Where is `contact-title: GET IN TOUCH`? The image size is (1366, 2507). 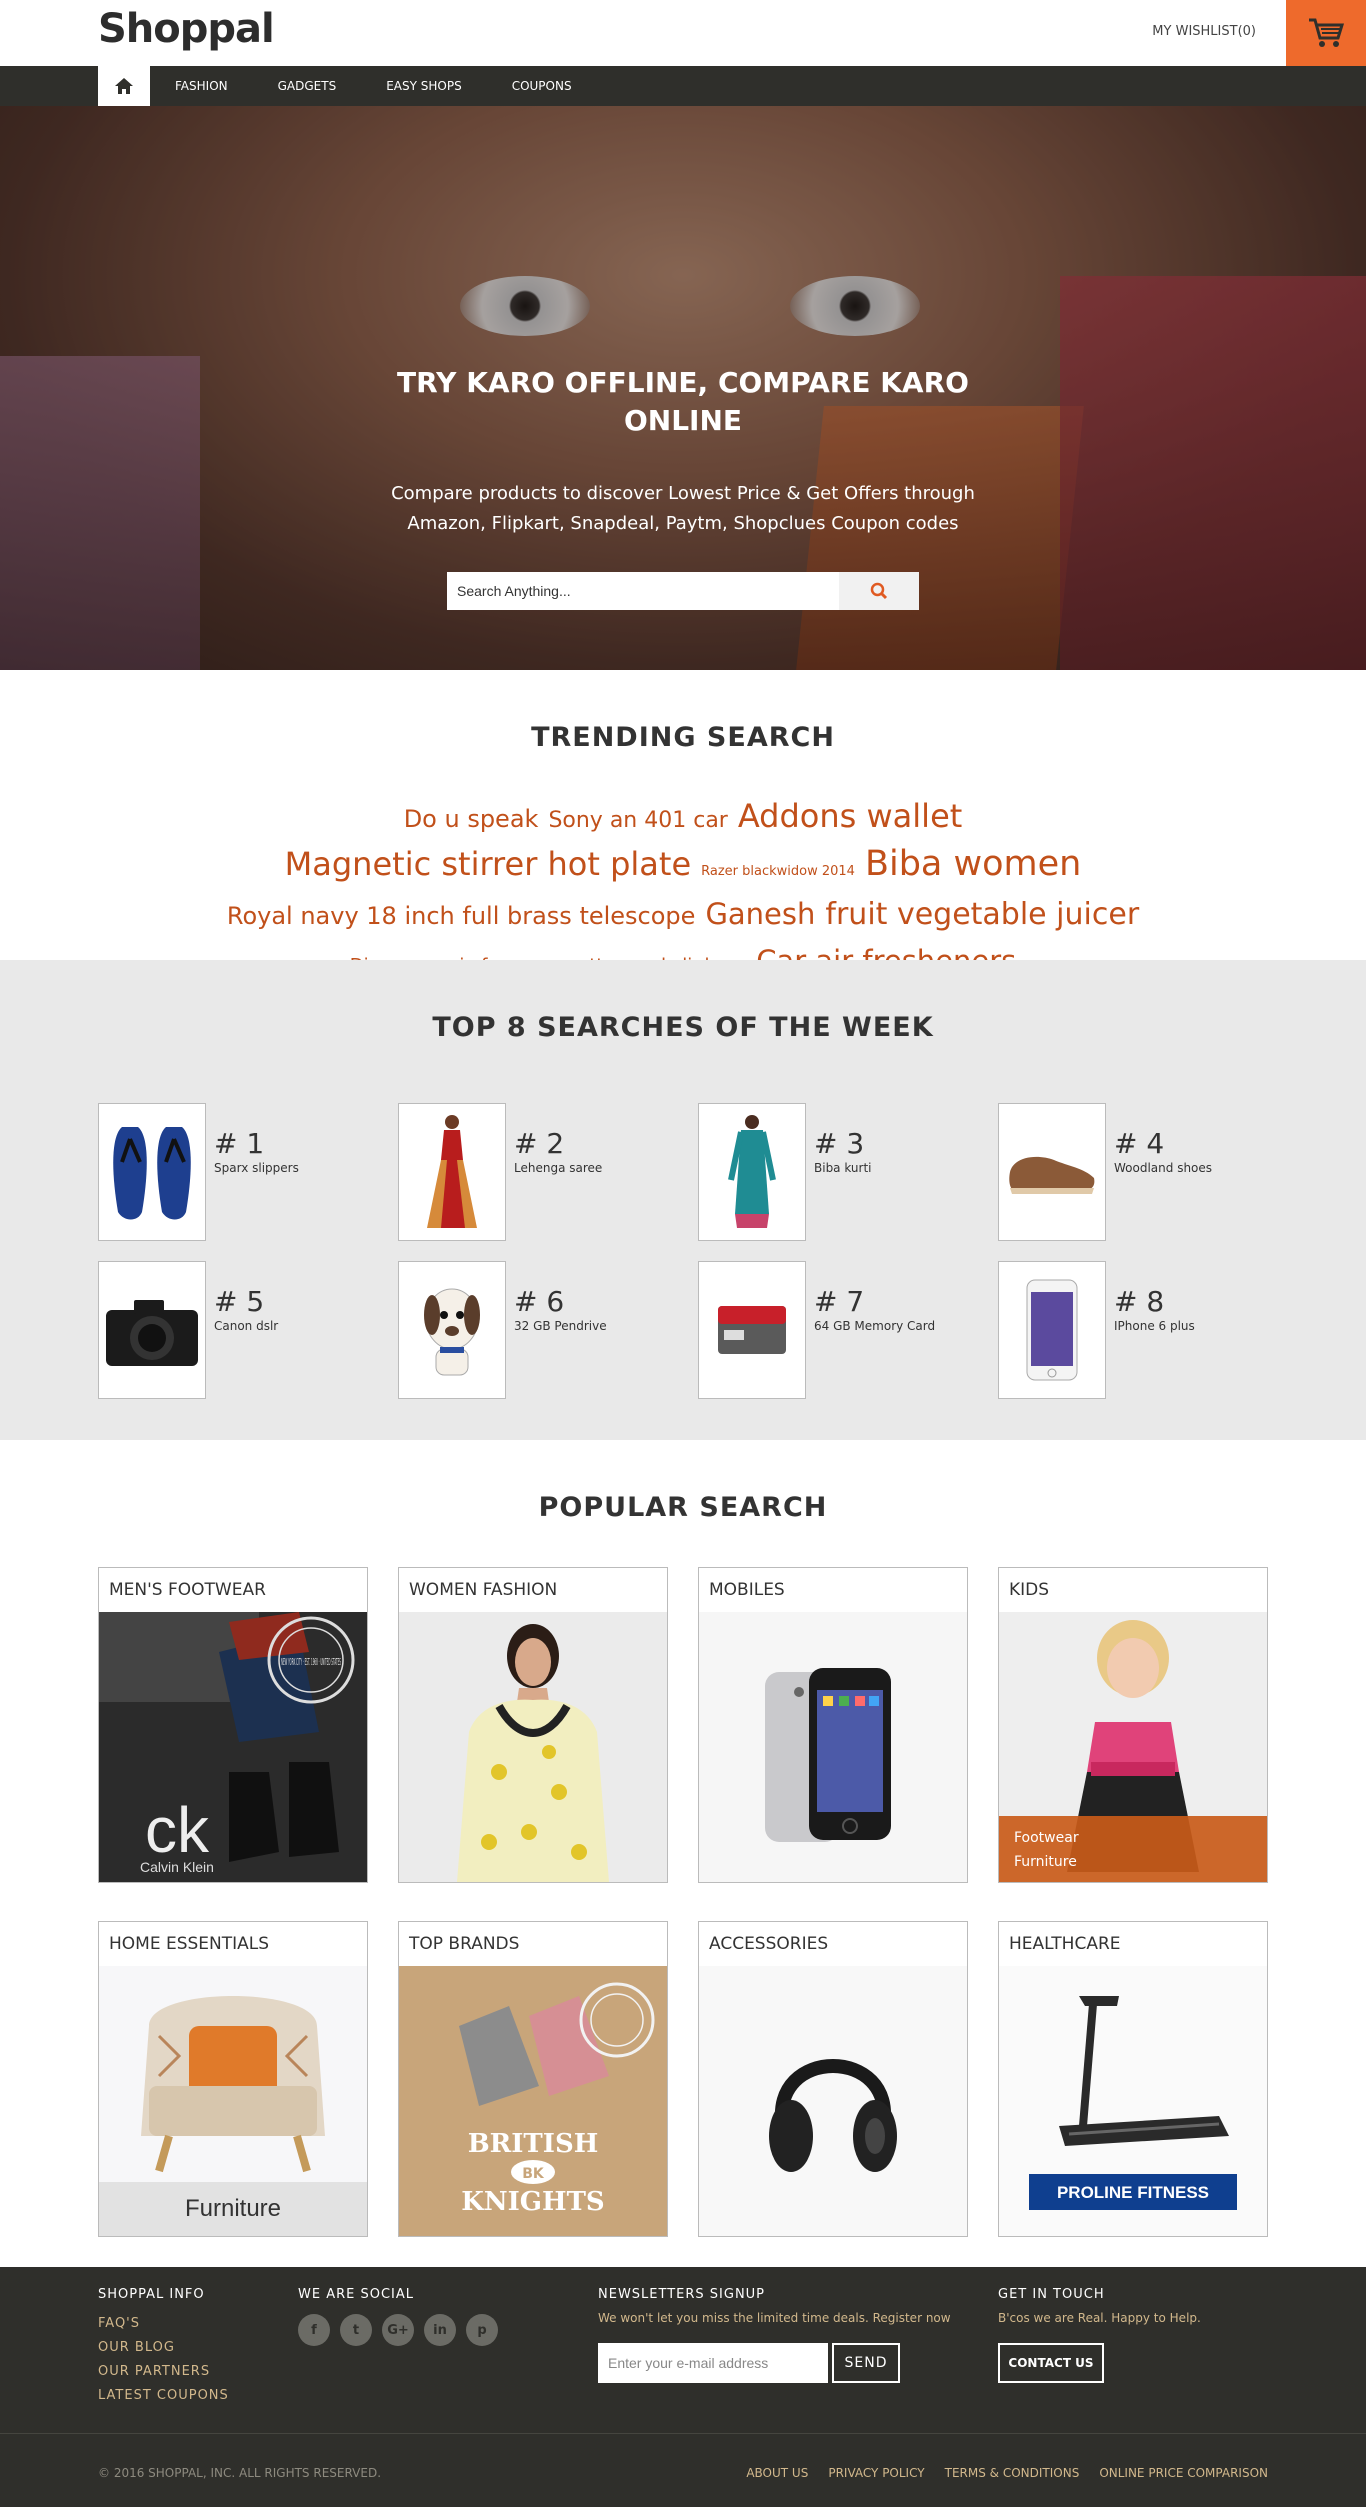
contact-title: GET IN TOUCH is located at coordinates (1051, 2294).